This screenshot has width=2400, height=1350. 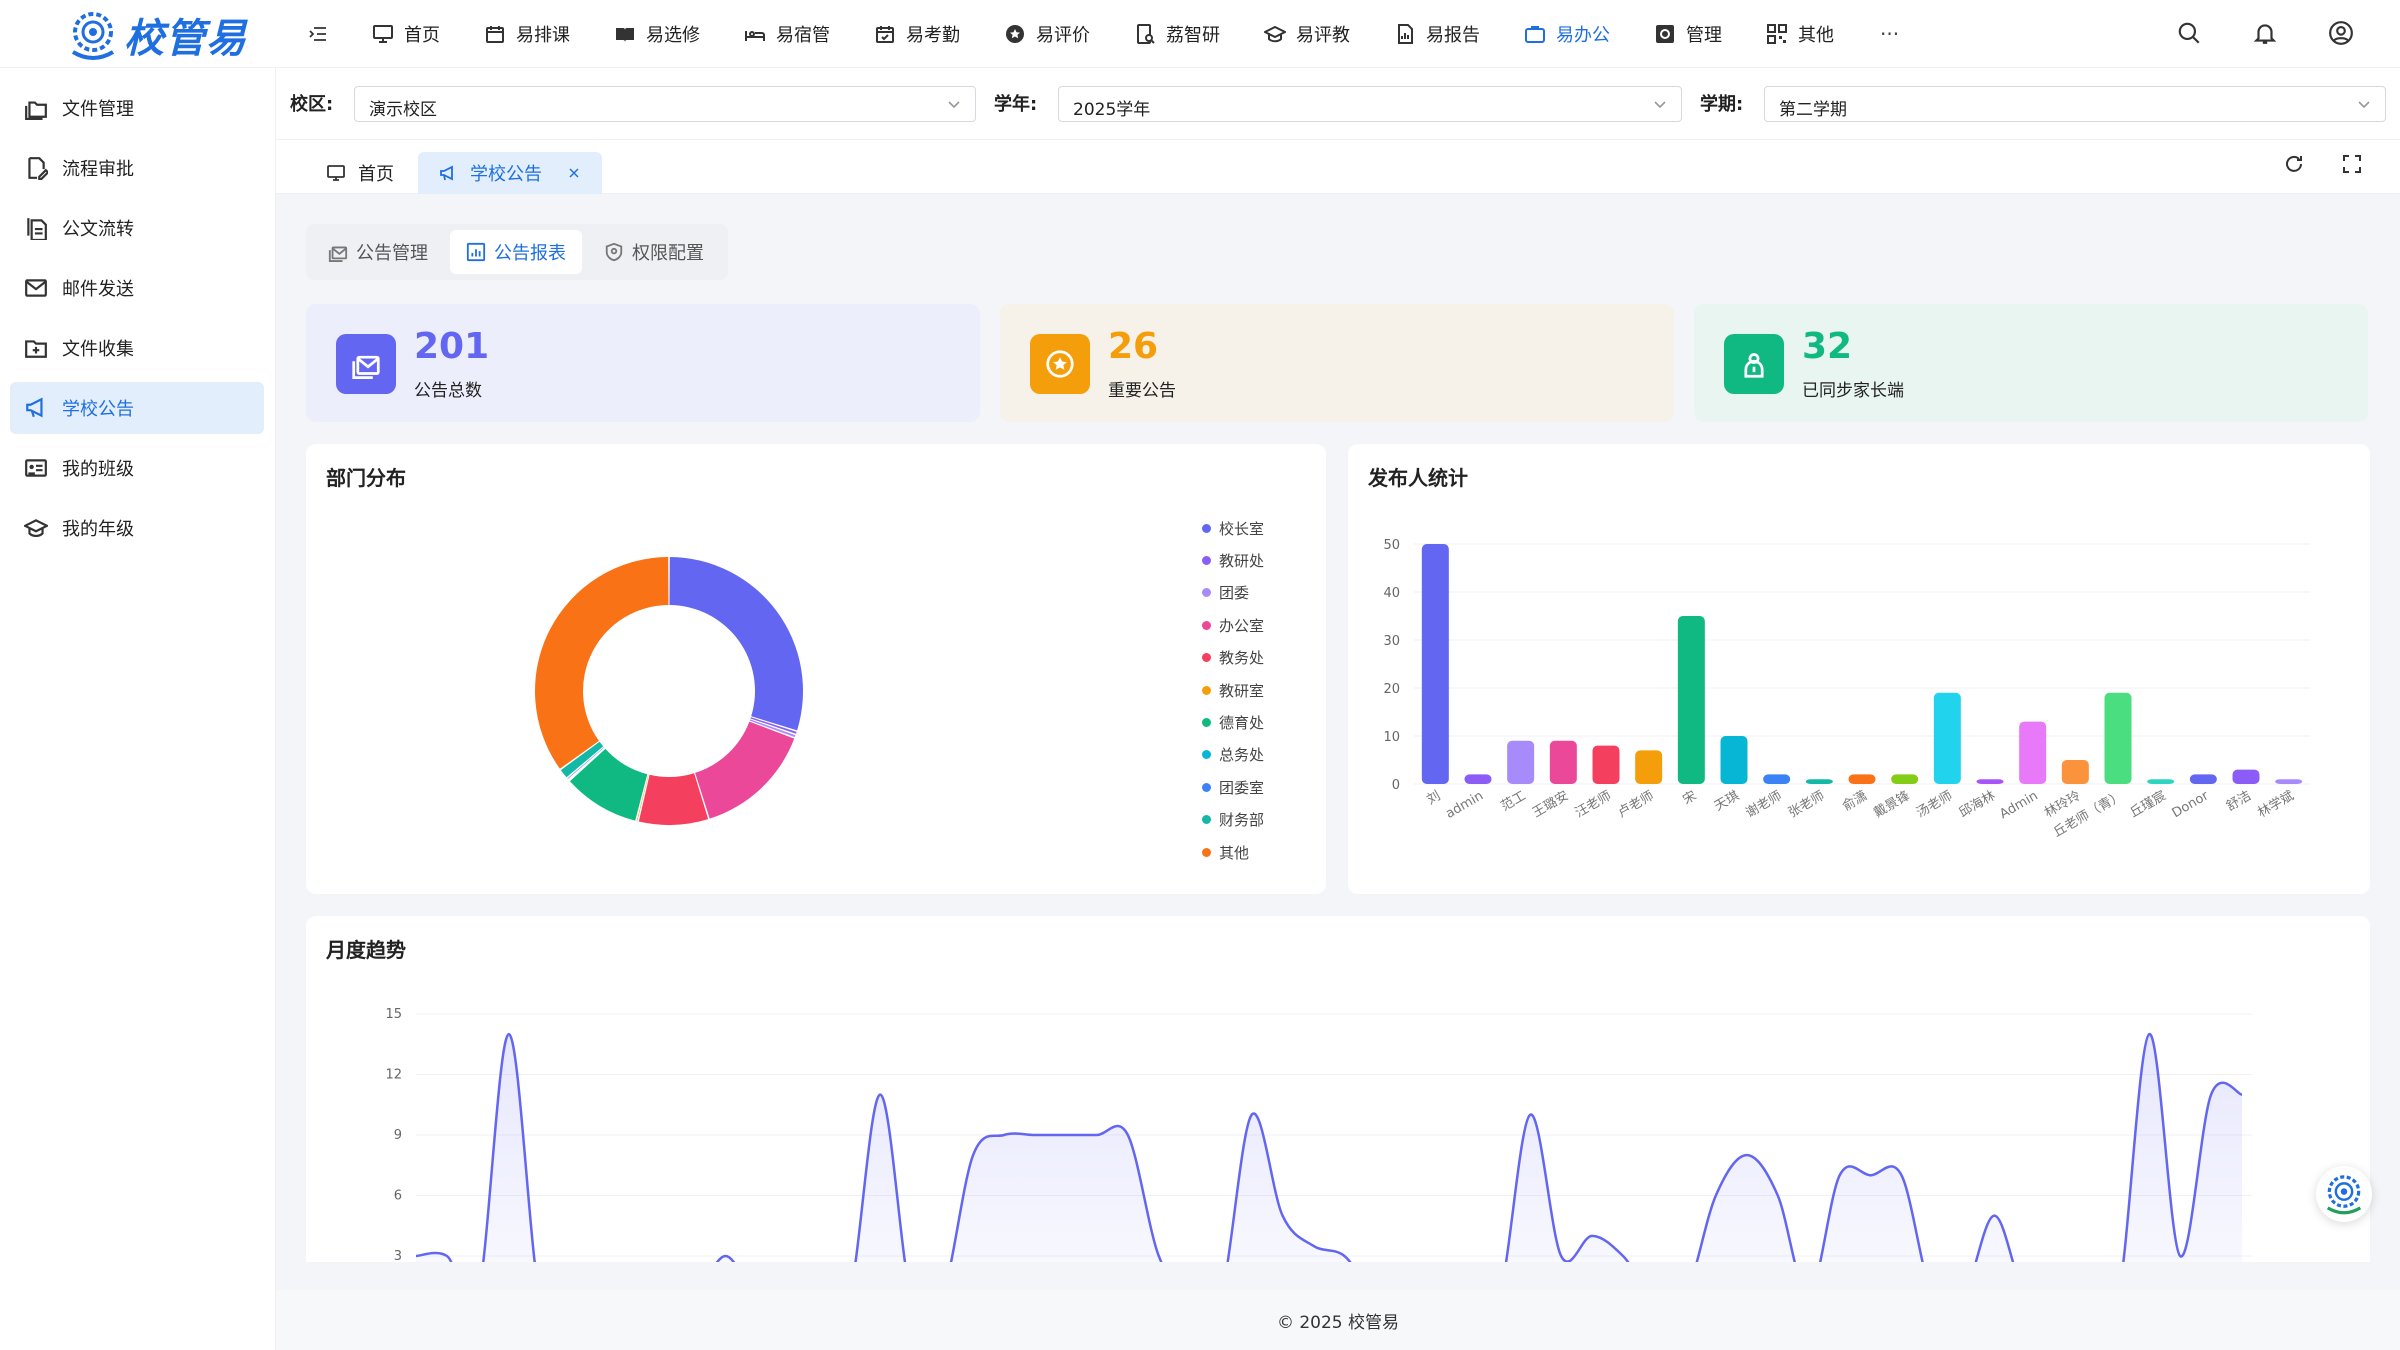 I want to click on legend-item: 团委室, so click(x=1233, y=787).